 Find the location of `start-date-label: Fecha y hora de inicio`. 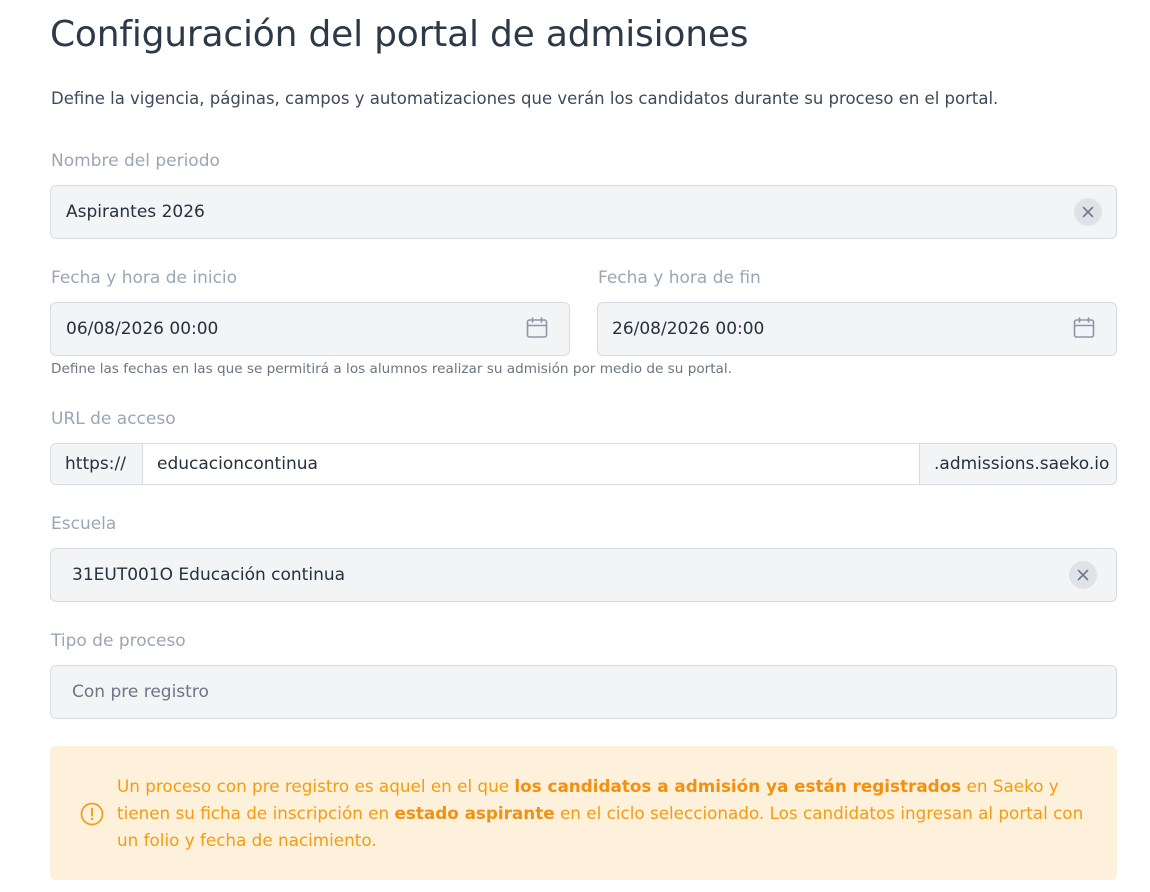

start-date-label: Fecha y hora de inicio is located at coordinates (144, 278).